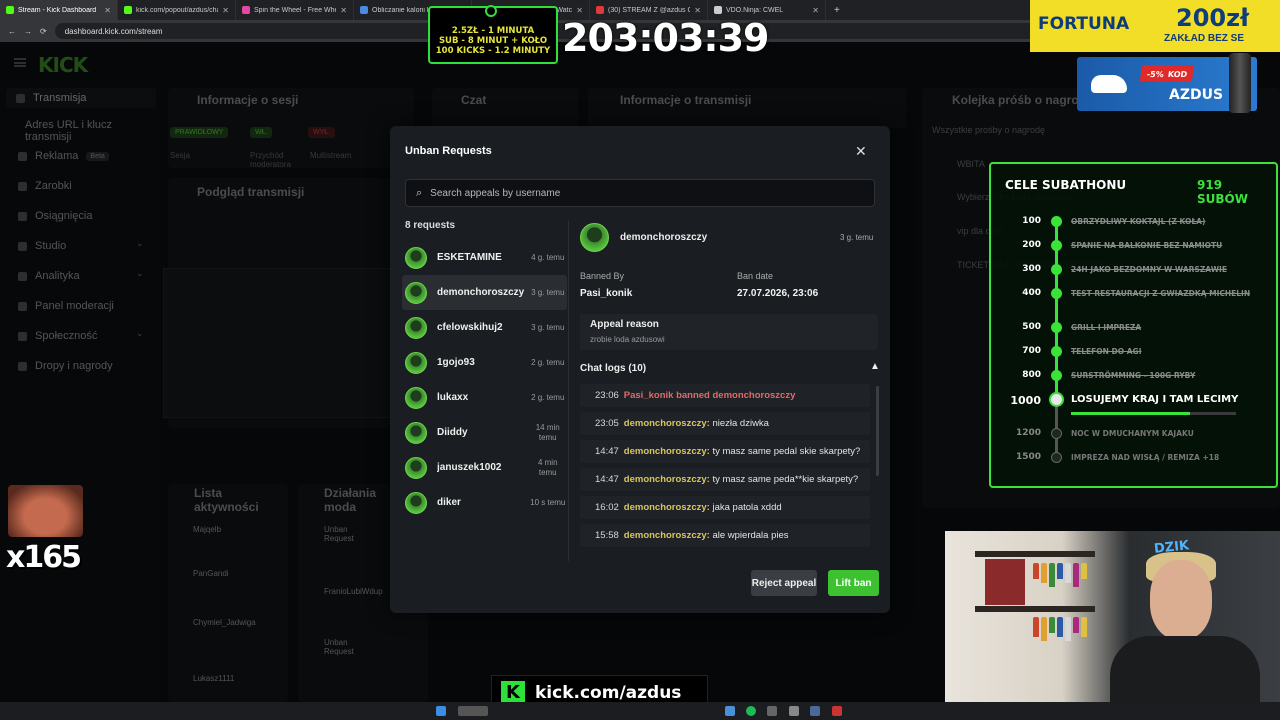 The image size is (1280, 720). I want to click on request-list-item: diker 10 s temu, so click(484, 502).